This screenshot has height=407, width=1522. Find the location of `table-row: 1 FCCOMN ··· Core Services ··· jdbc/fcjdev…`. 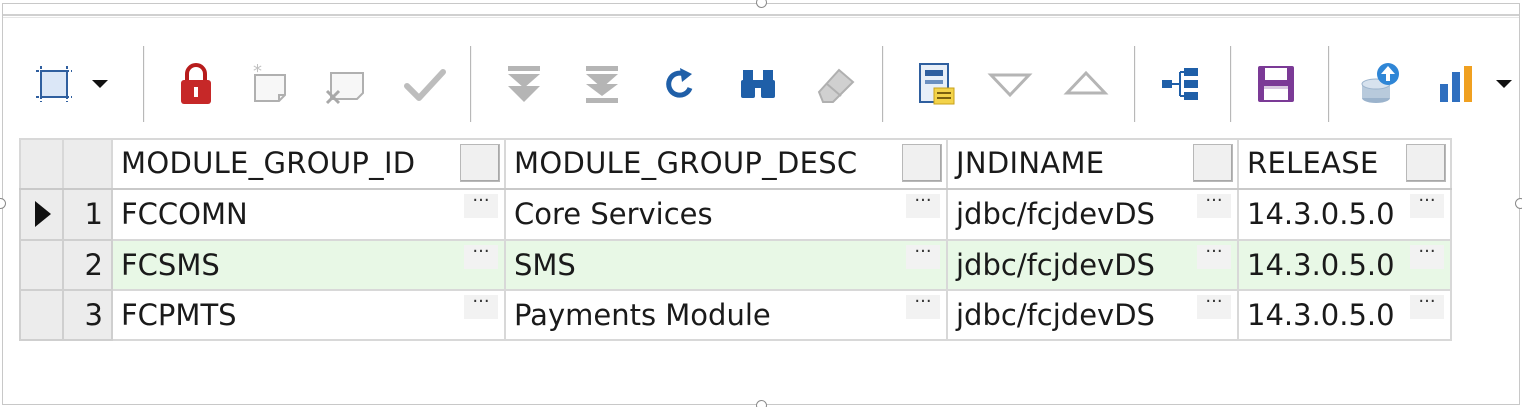

table-row: 1 FCCOMN ··· Core Services ··· jdbc/fcjdev… is located at coordinates (735, 214).